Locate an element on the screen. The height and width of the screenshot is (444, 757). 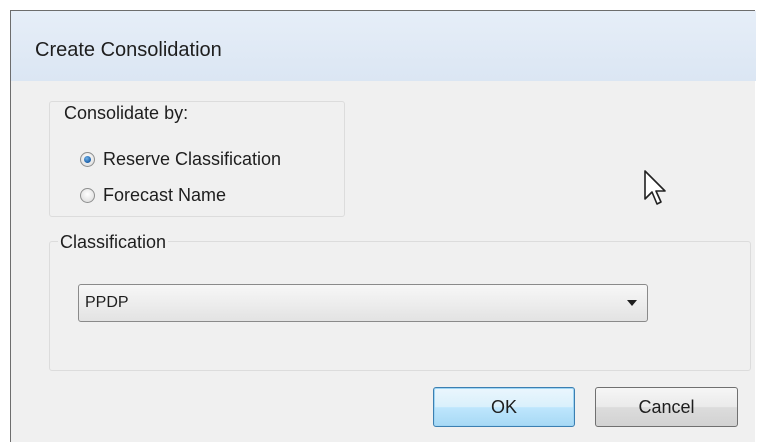
consolidate-by-label: Consolidate by: is located at coordinates (126, 113).